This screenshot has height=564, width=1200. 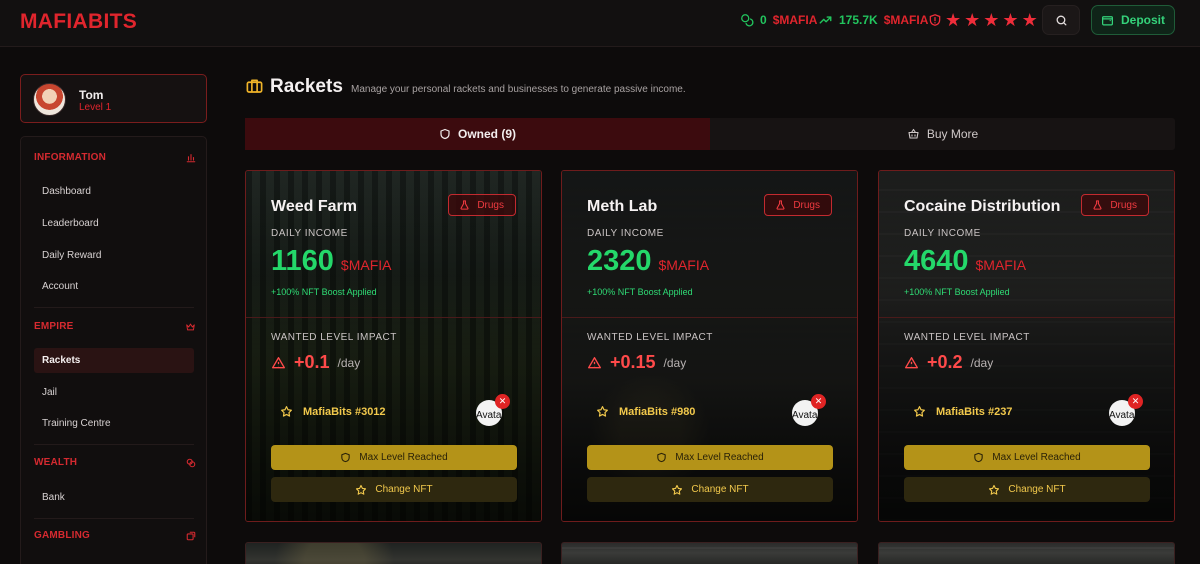 I want to click on category-label: Drugs, so click(x=490, y=205).